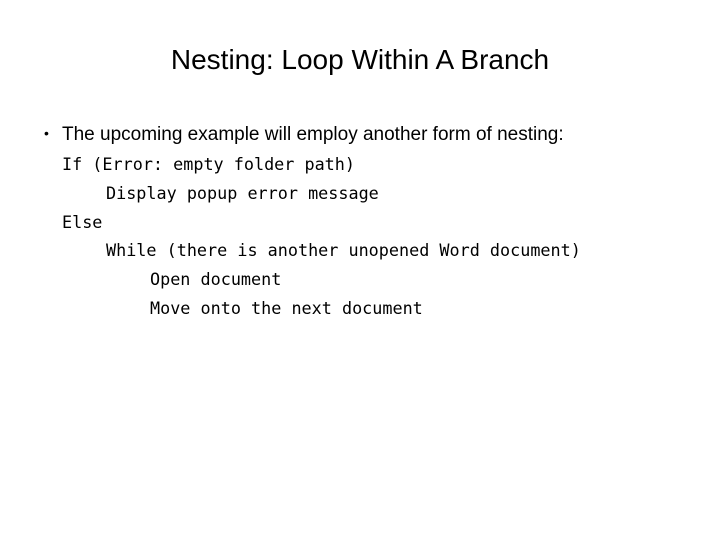 This screenshot has width=720, height=540. What do you see at coordinates (286, 307) in the screenshot?
I see `code-line-next-document: Move onto the next document` at bounding box center [286, 307].